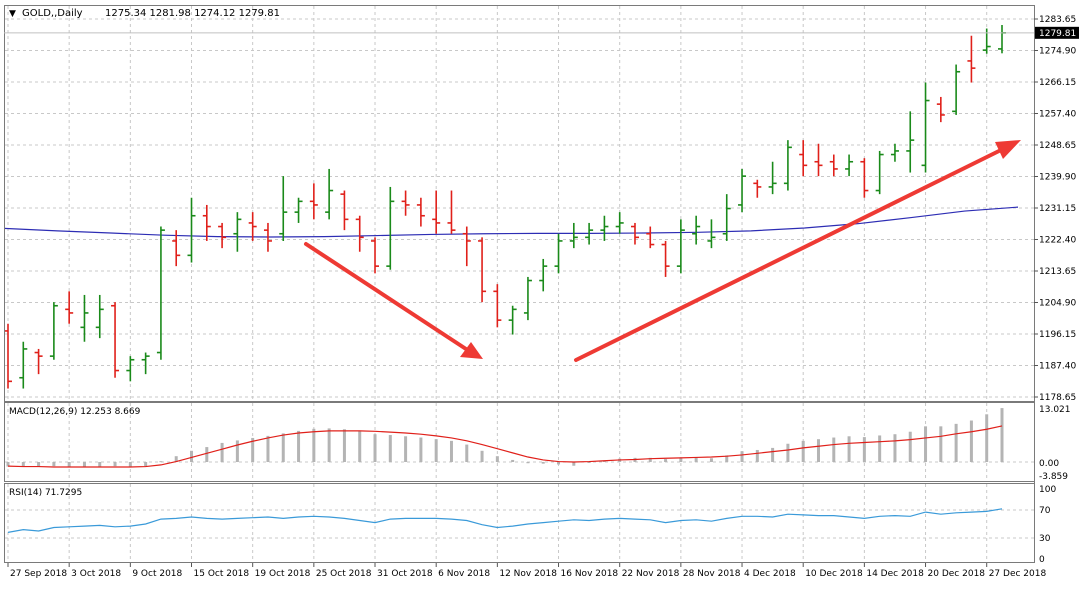 This screenshot has width=1080, height=590. What do you see at coordinates (1053, 477) in the screenshot?
I see `macd-tick-min: -3.859` at bounding box center [1053, 477].